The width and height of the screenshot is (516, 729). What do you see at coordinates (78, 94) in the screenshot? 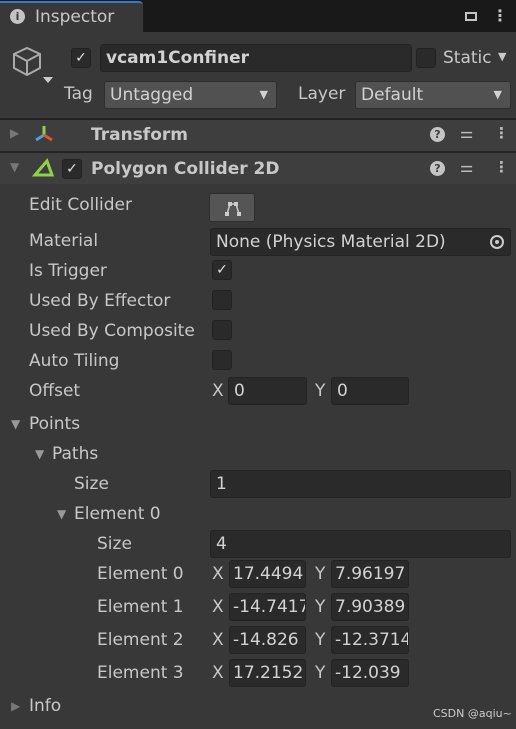
I see `tag-label: Tag` at bounding box center [78, 94].